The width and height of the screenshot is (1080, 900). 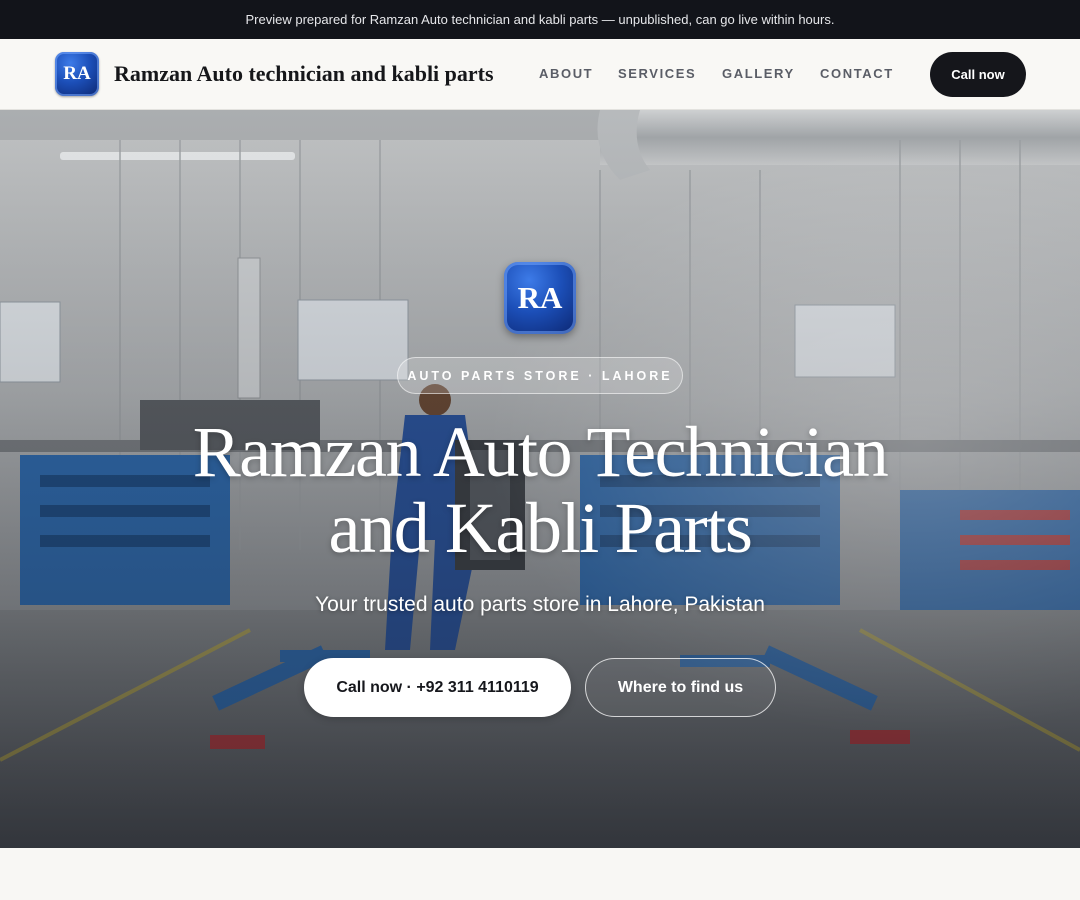 I want to click on hero-title: Ramzan Auto Technician and Kabli Parts, so click(x=540, y=490).